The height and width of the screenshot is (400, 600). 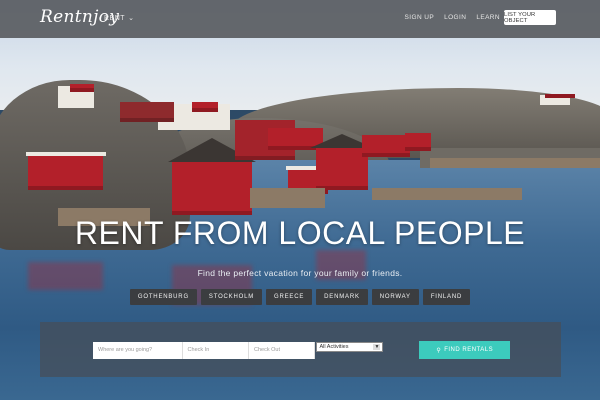 What do you see at coordinates (115, 18) in the screenshot?
I see `rent-dropdown-label: RENT` at bounding box center [115, 18].